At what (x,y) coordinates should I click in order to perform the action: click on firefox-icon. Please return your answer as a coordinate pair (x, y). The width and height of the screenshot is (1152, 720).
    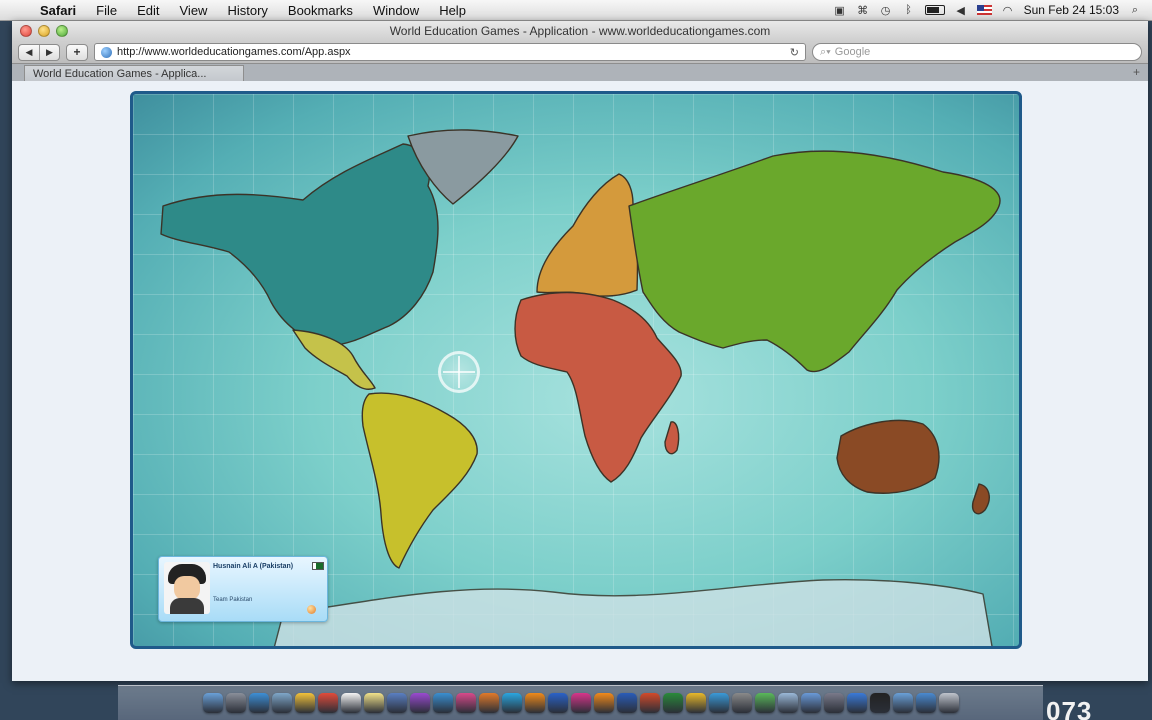
    Looking at the image, I should click on (488, 703).